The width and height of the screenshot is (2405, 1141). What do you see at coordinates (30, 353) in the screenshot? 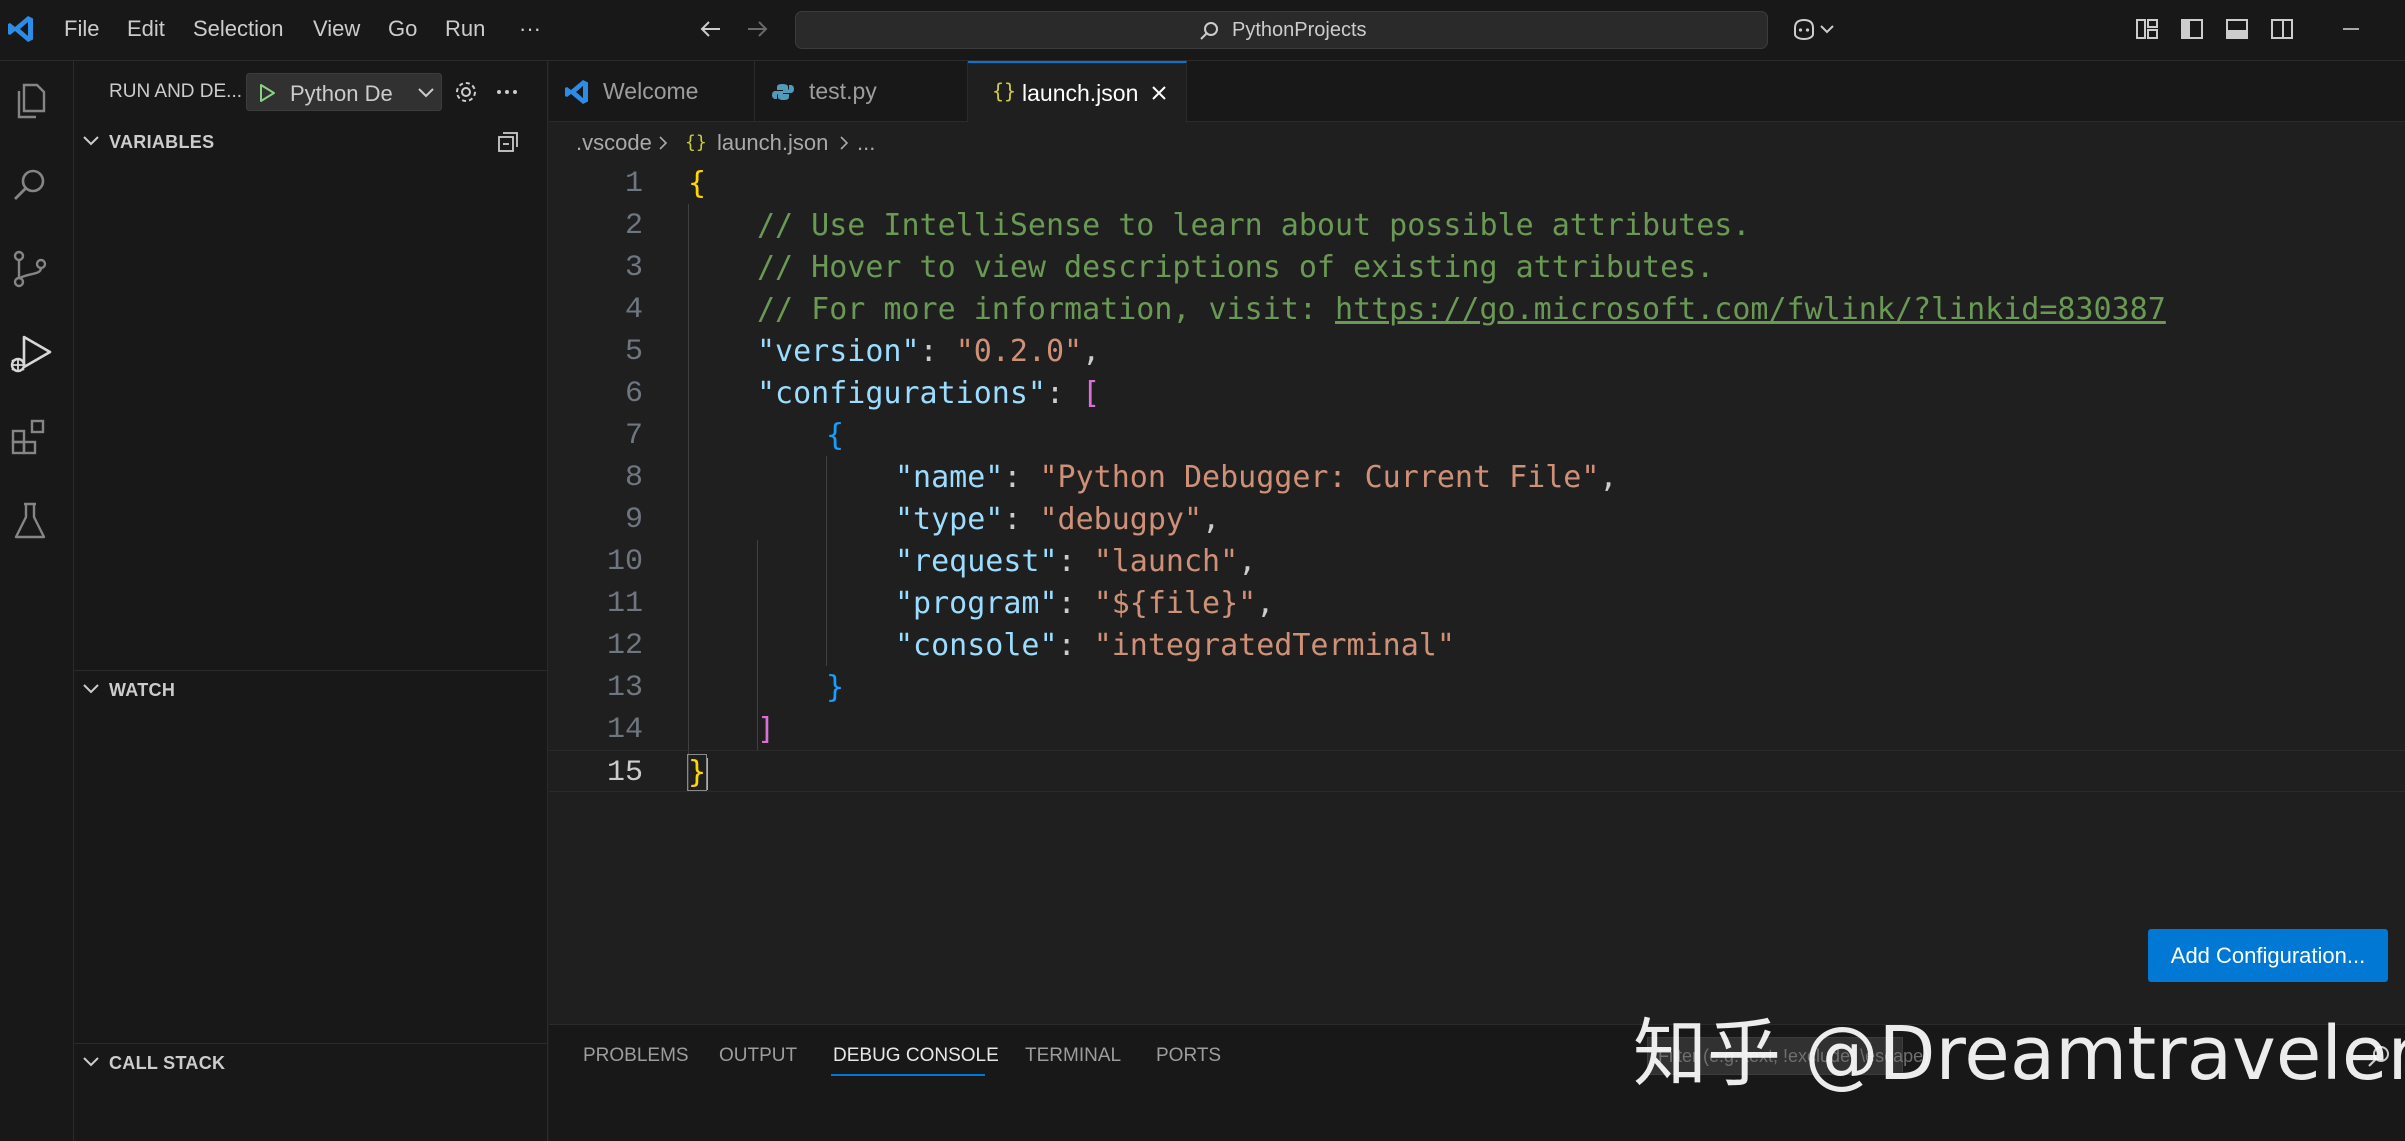
I see `run-and-debug-icon` at bounding box center [30, 353].